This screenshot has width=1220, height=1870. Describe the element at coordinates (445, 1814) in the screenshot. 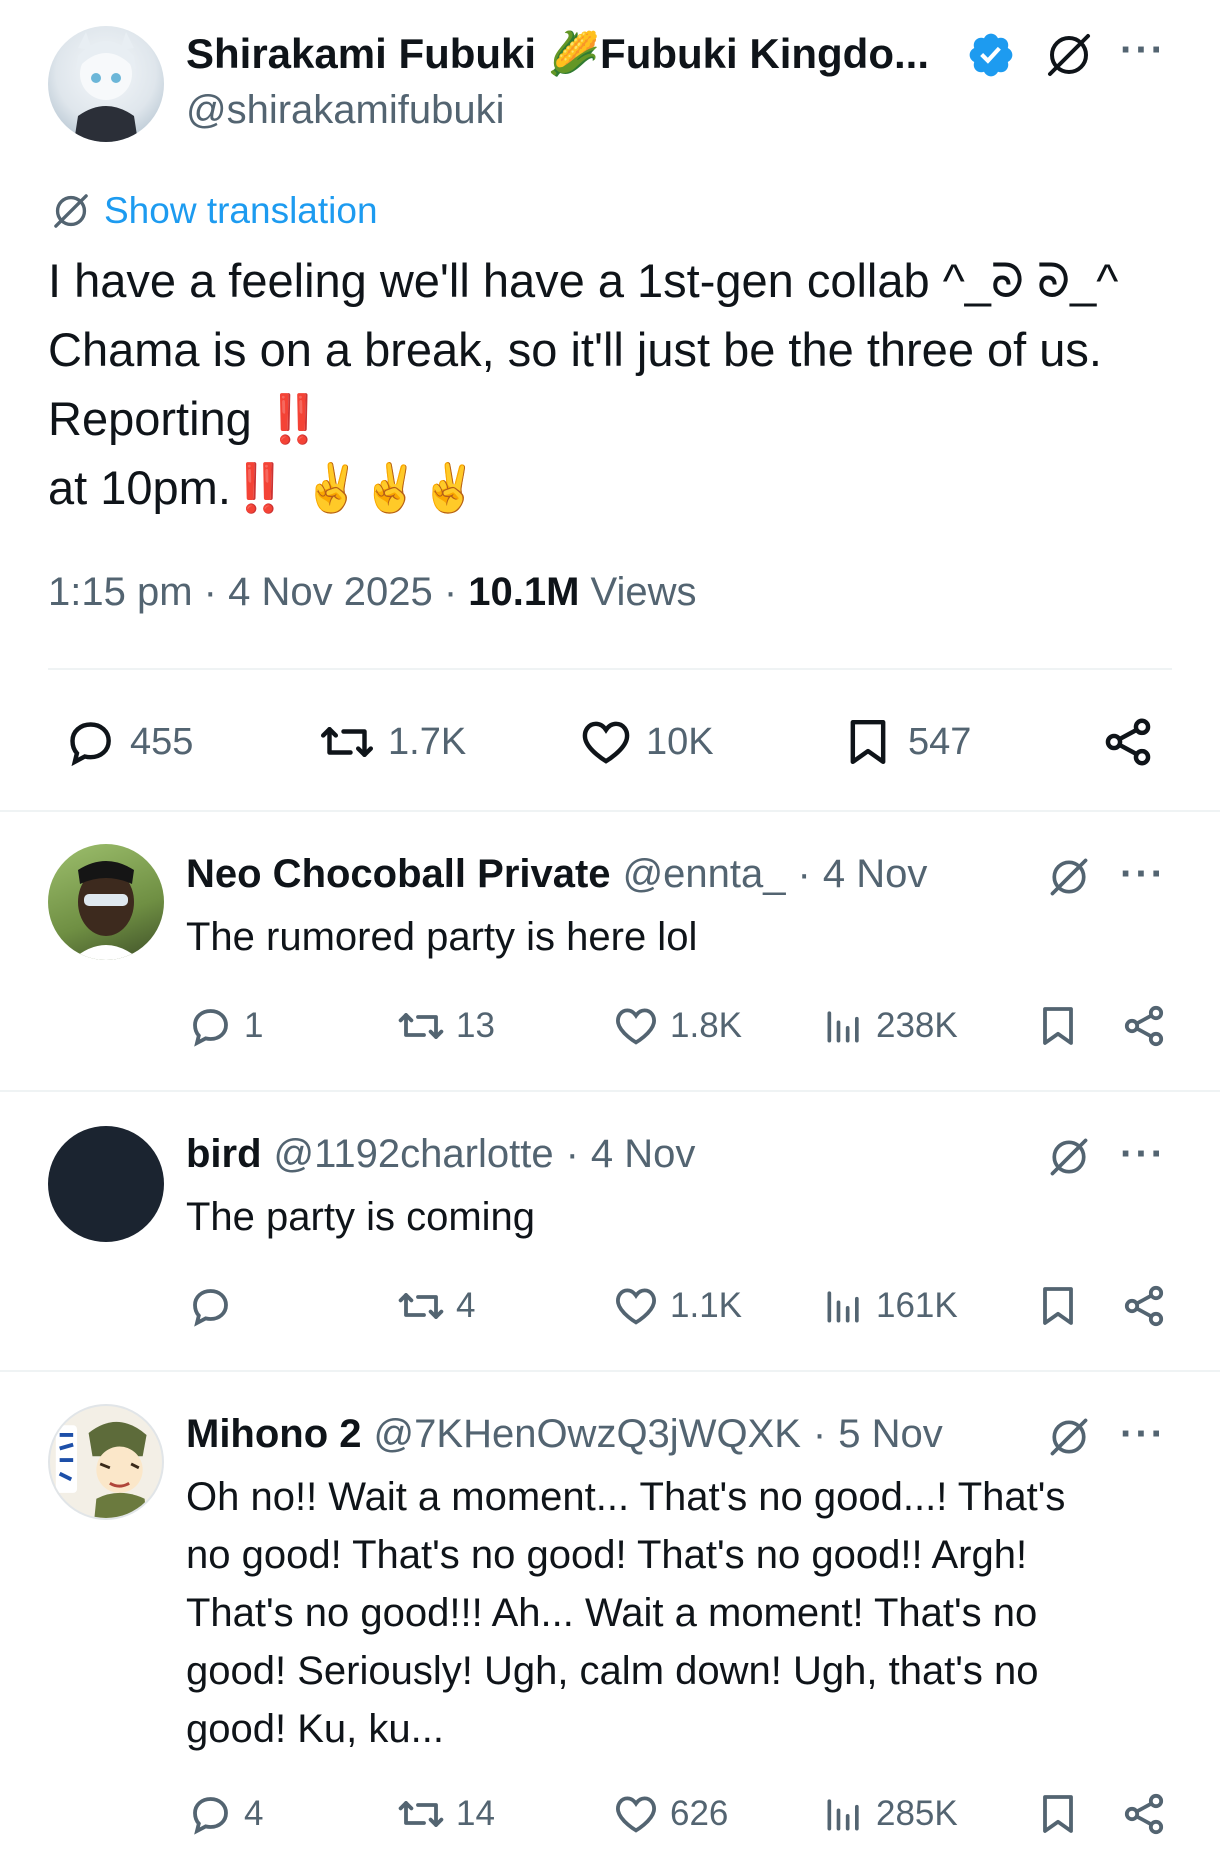

I see `repost-button: 14` at that location.